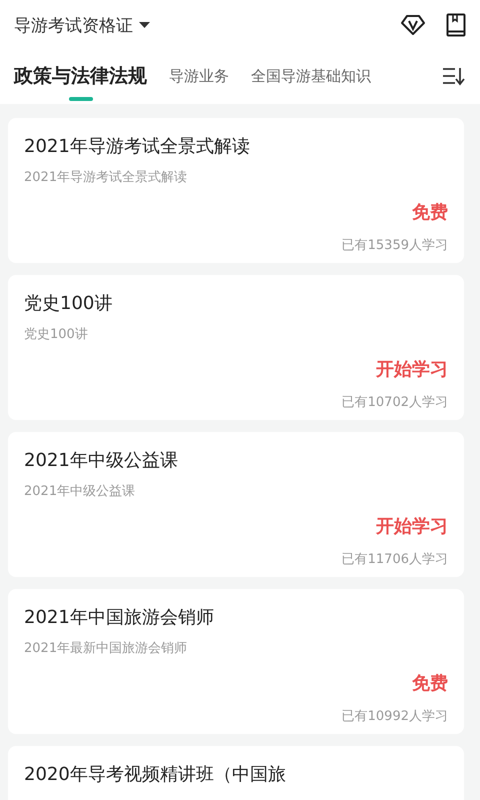  I want to click on course-title: 2021年中国旅游会销师, so click(119, 618).